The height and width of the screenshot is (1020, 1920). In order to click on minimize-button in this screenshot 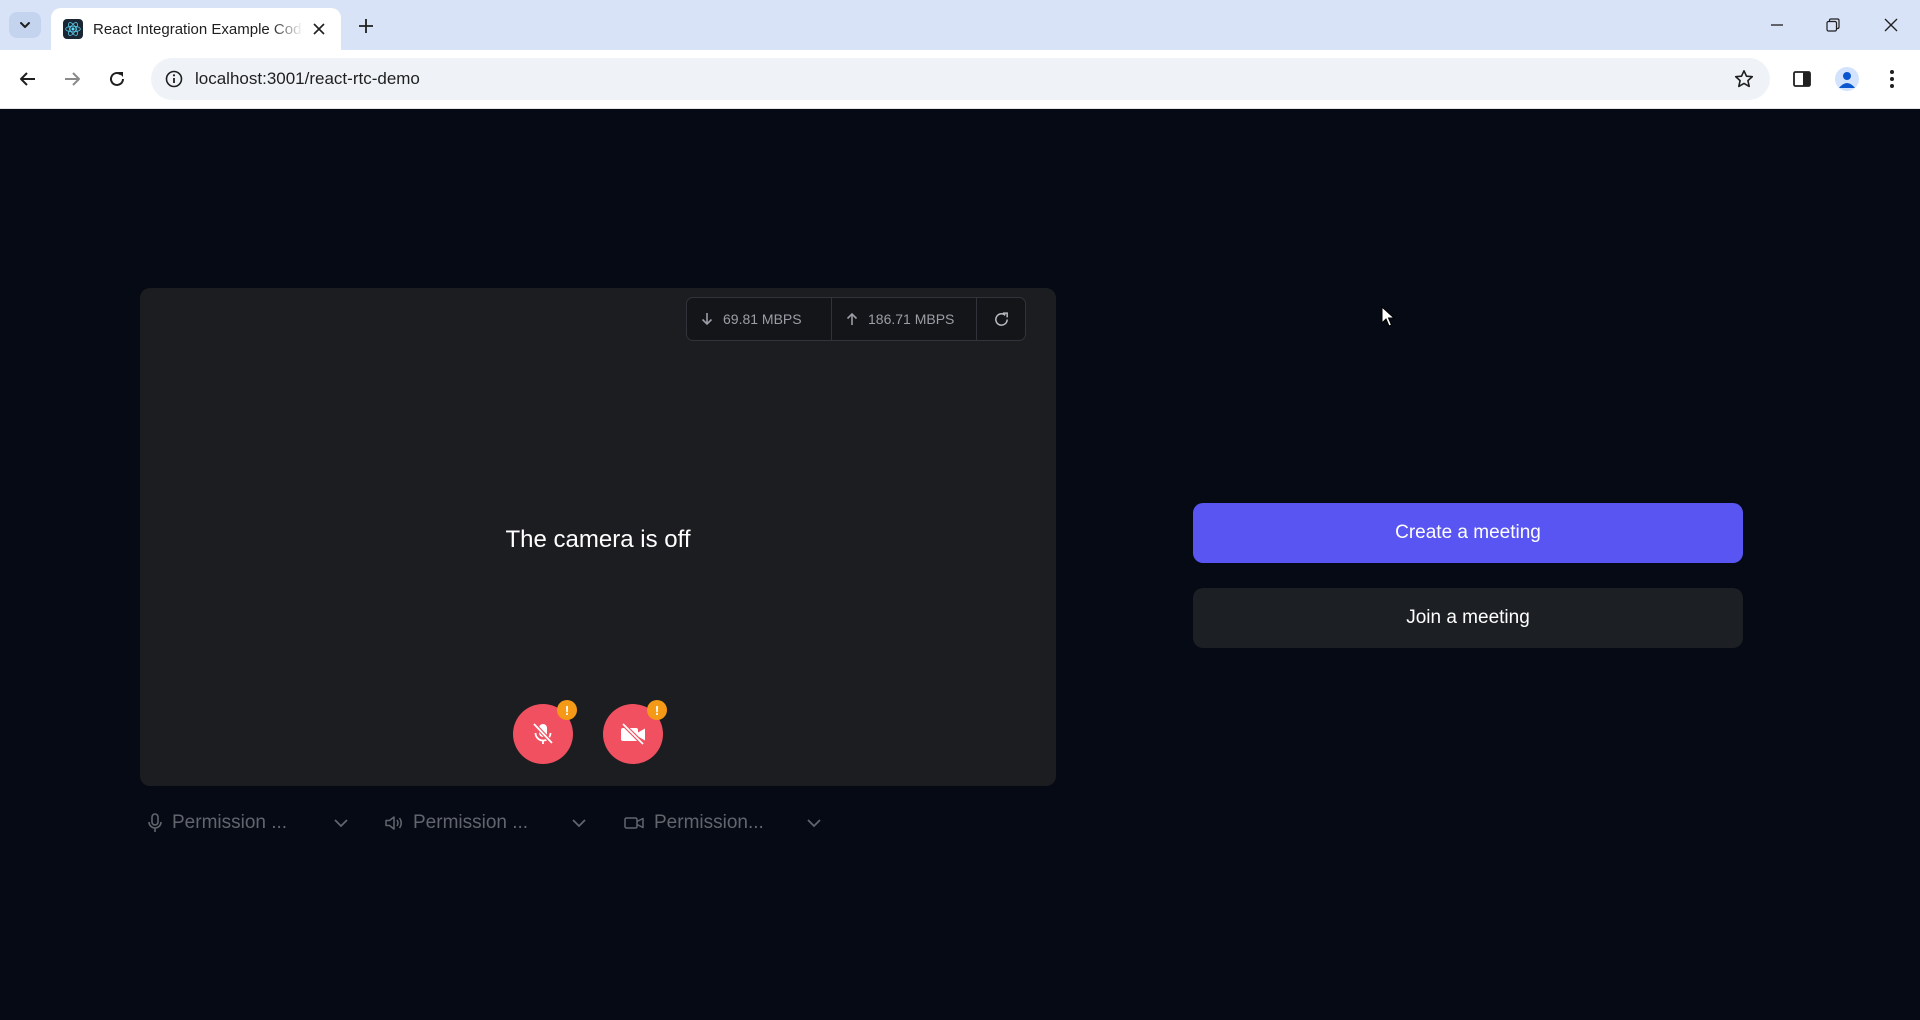, I will do `click(1777, 25)`.